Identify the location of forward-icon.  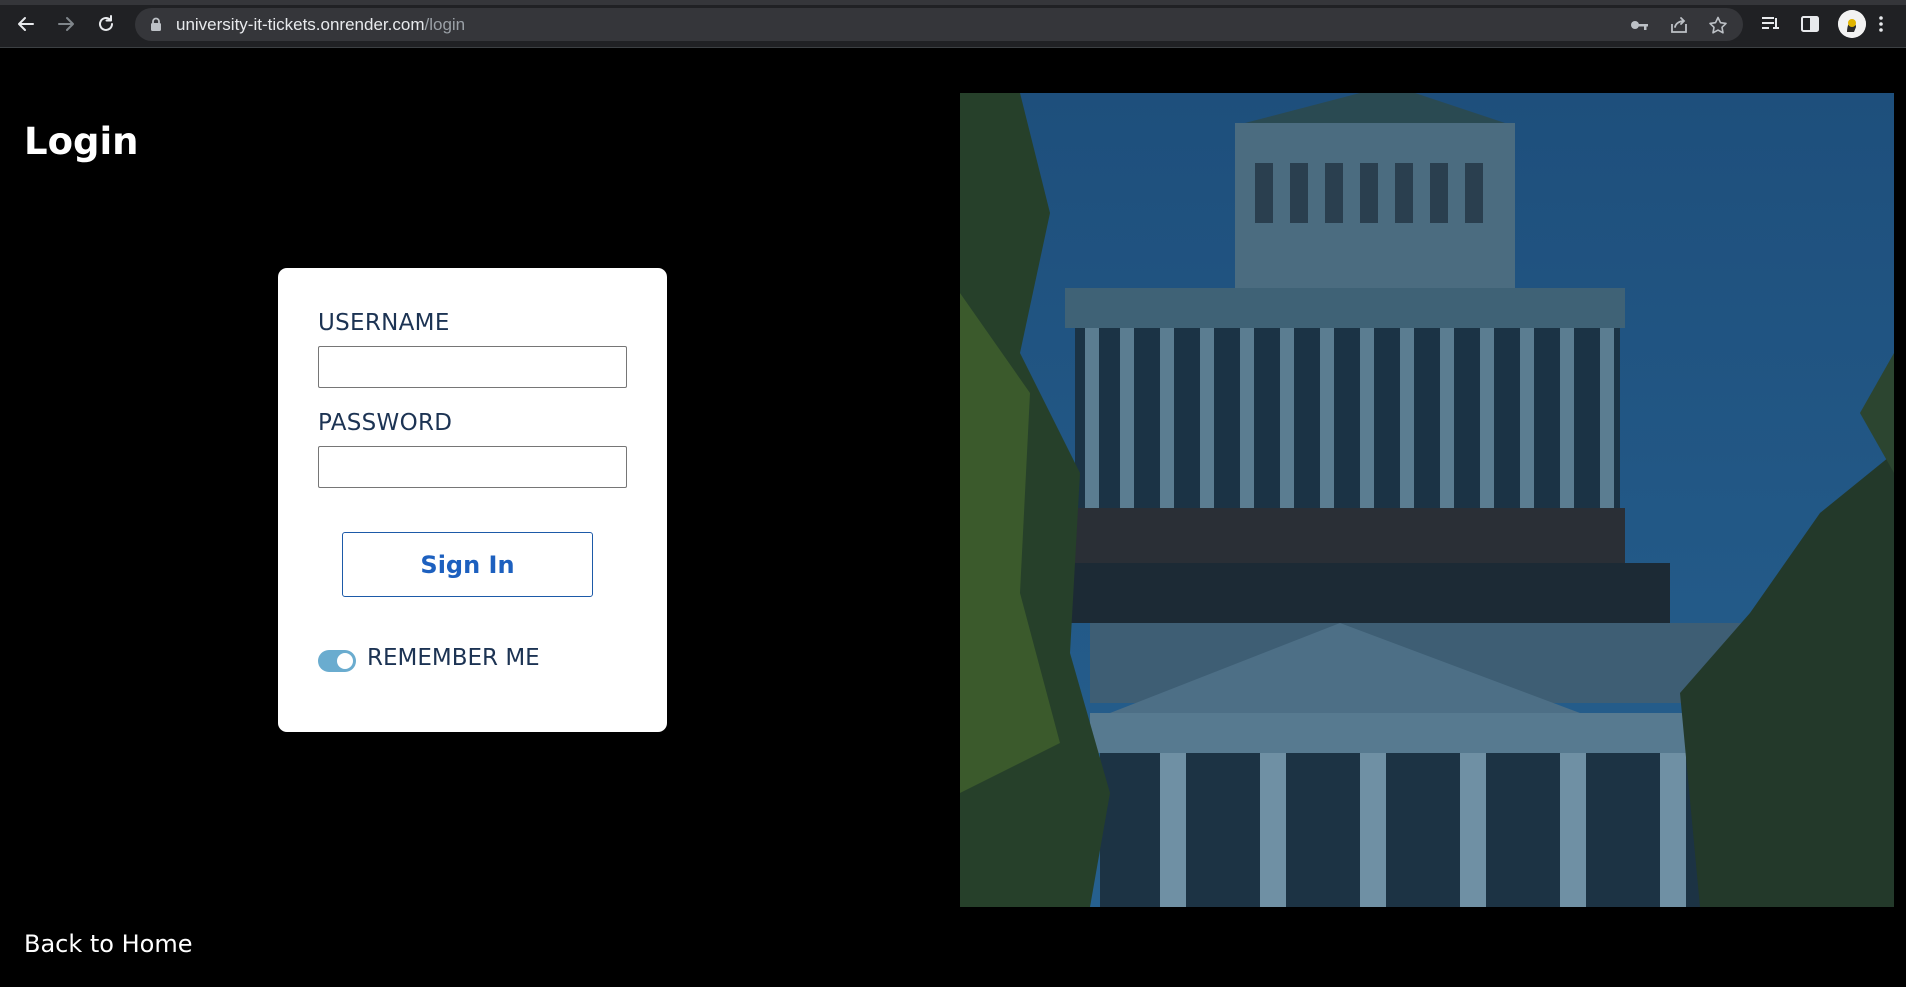
(66, 24).